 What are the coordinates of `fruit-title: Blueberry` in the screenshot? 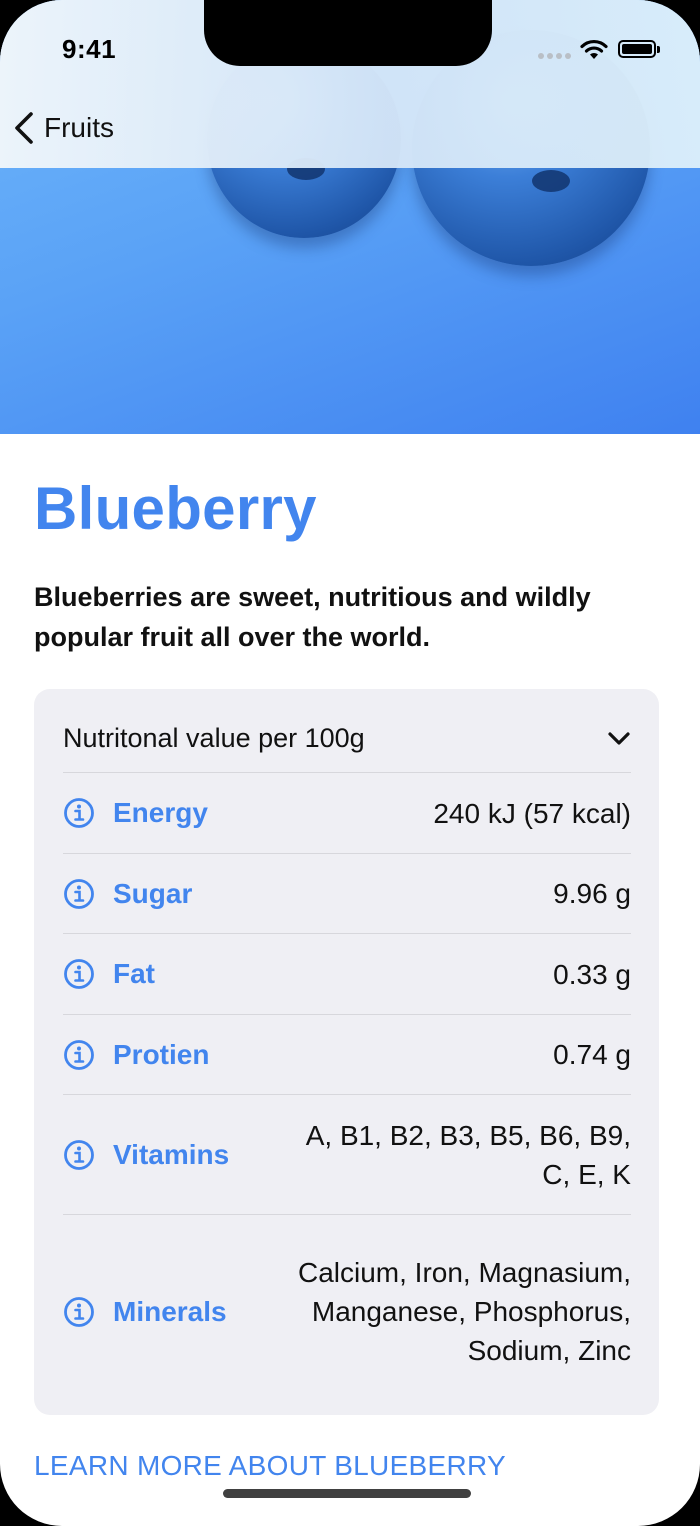 It's located at (175, 508).